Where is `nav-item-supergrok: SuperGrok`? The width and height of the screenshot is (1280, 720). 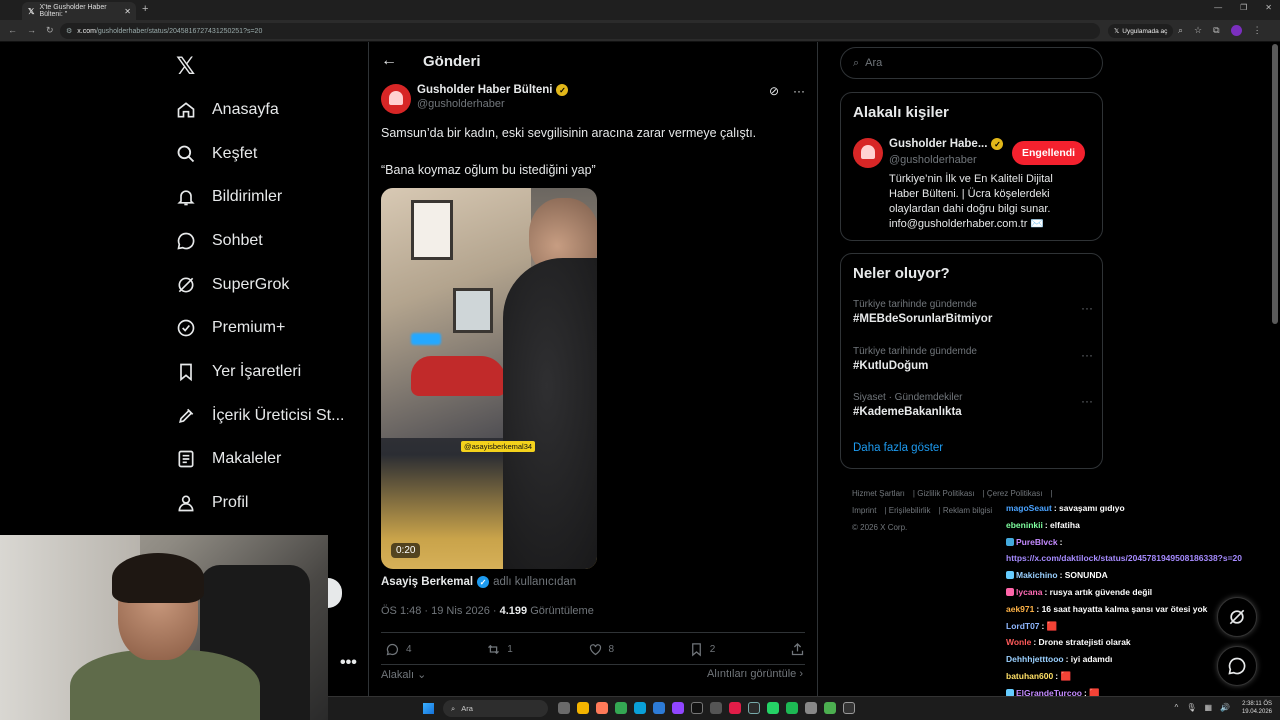 nav-item-supergrok: SuperGrok is located at coordinates (260, 285).